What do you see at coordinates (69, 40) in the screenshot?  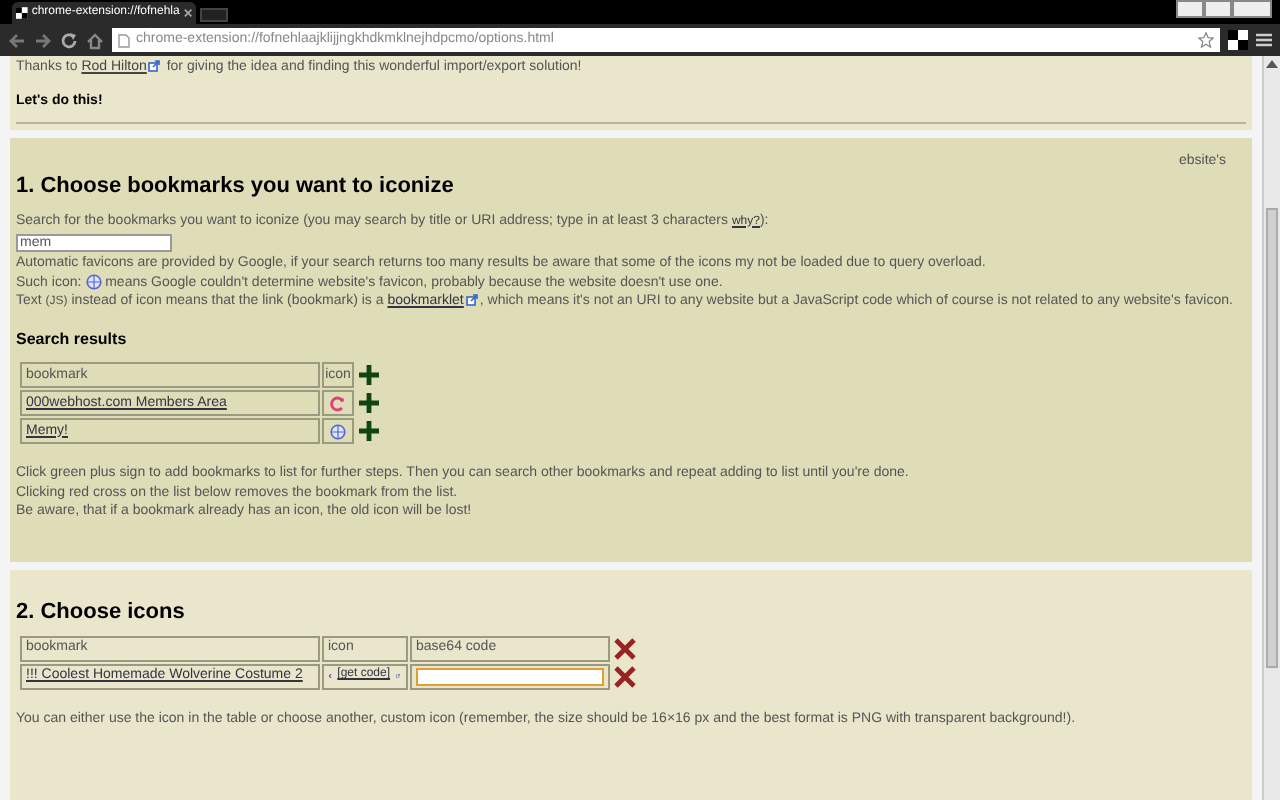 I see `reload-icon` at bounding box center [69, 40].